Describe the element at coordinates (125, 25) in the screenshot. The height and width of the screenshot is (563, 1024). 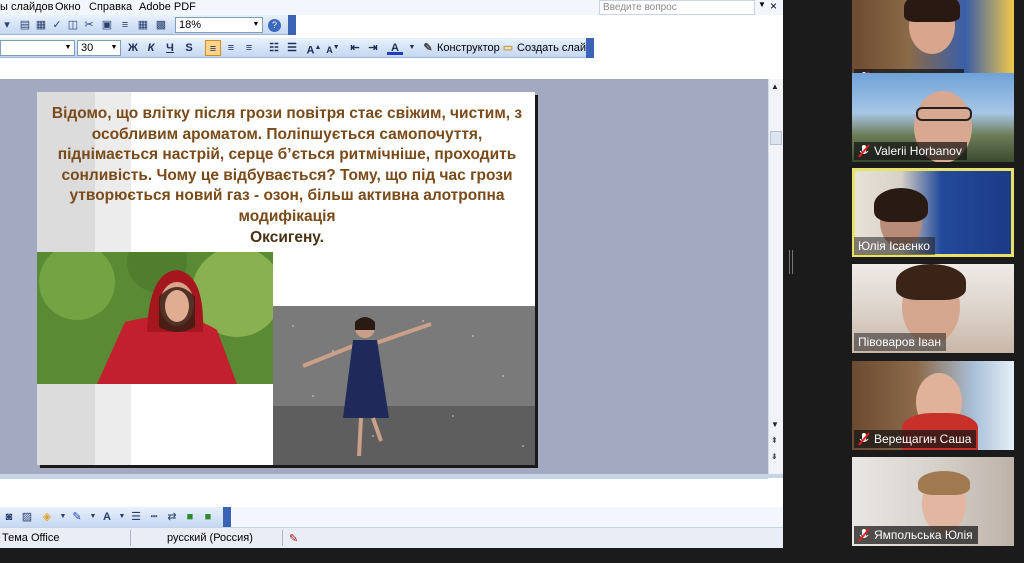
I see `format-painter-icon: ≡` at that location.